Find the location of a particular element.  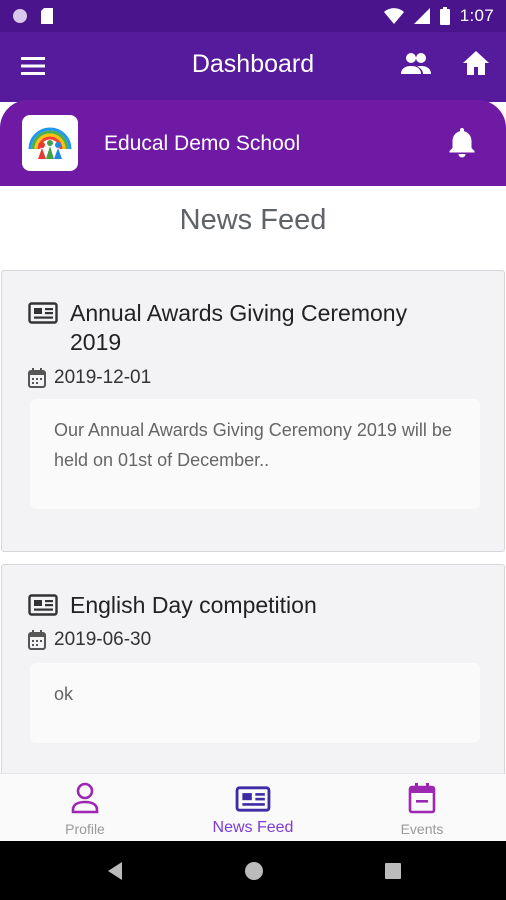

person-icon is located at coordinates (85, 798).